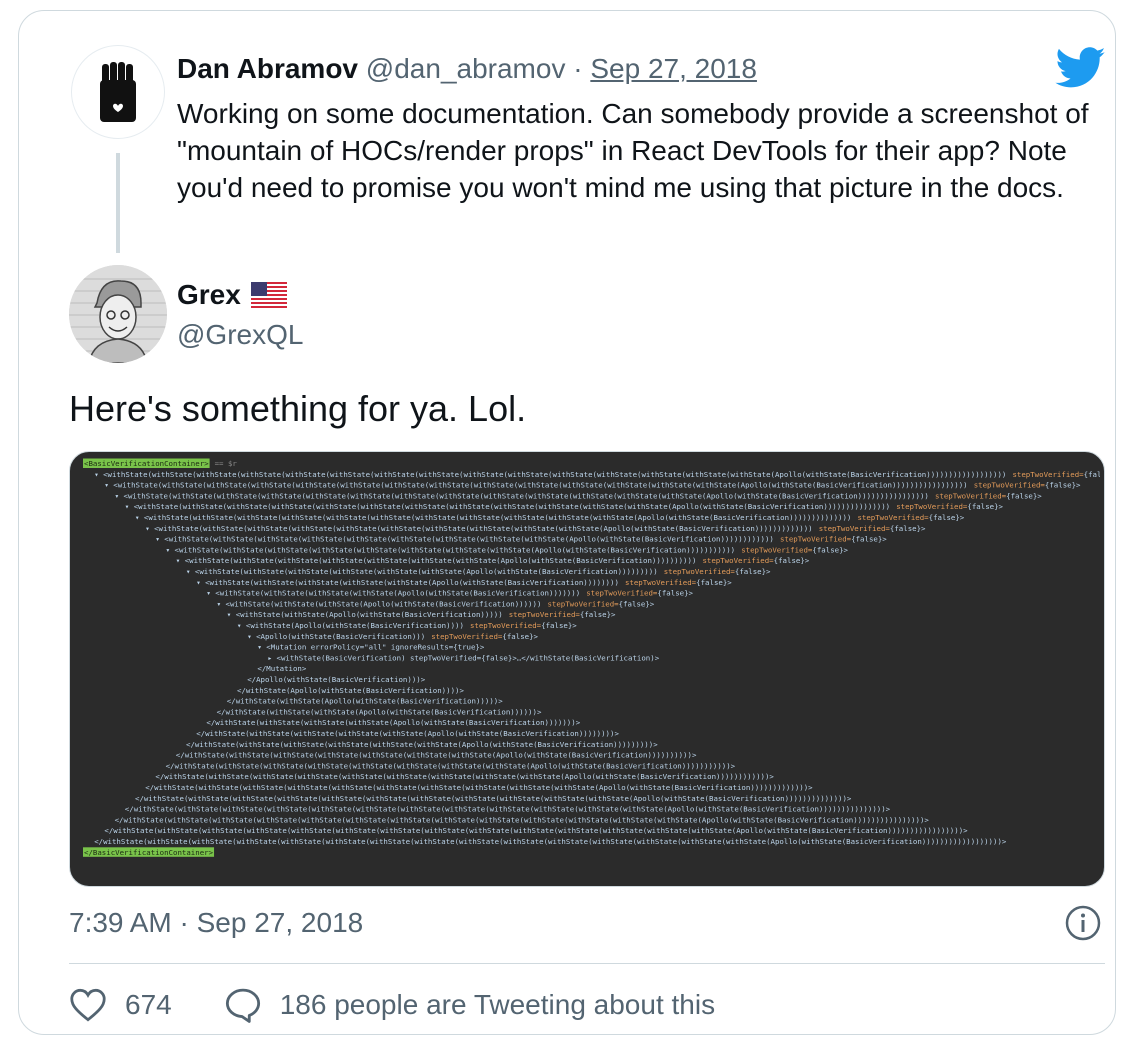 This screenshot has height=1054, width=1140. Describe the element at coordinates (118, 314) in the screenshot. I see `grex-avatar` at that location.